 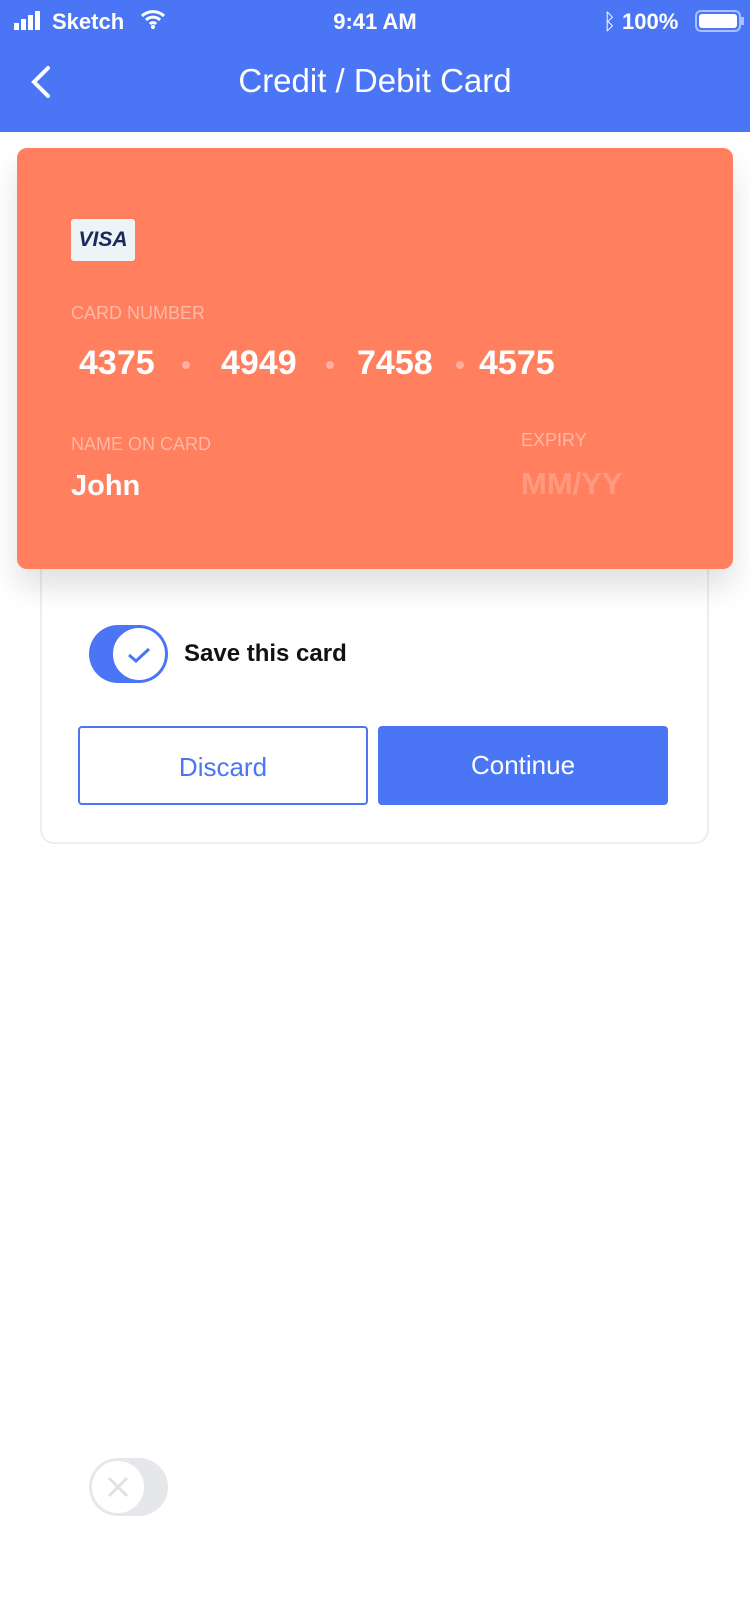 What do you see at coordinates (259, 363) in the screenshot?
I see `card-number-group: 4949` at bounding box center [259, 363].